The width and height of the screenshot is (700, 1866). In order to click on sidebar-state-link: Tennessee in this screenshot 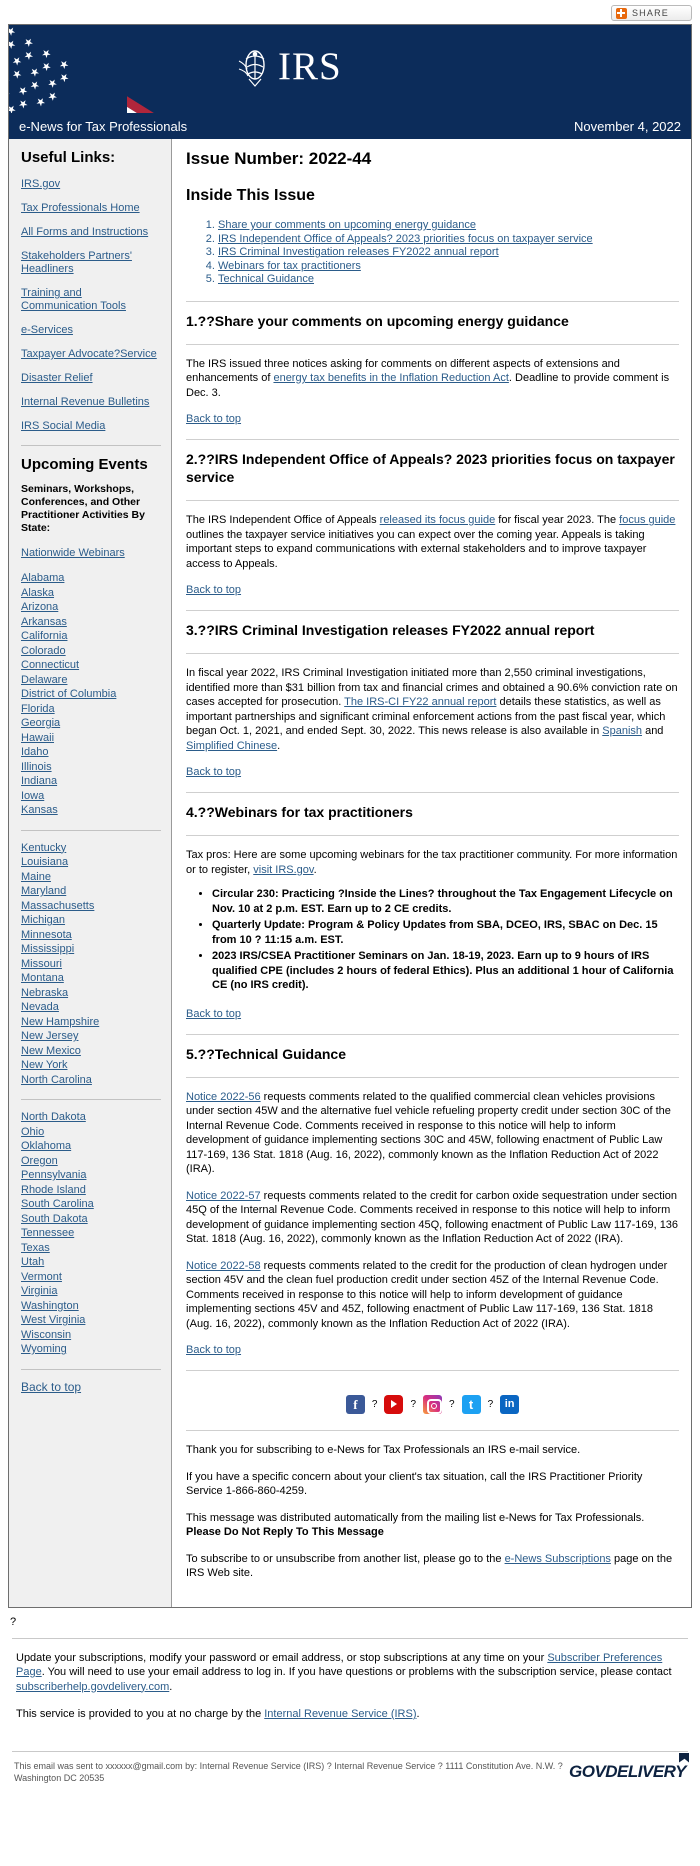, I will do `click(91, 1233)`.